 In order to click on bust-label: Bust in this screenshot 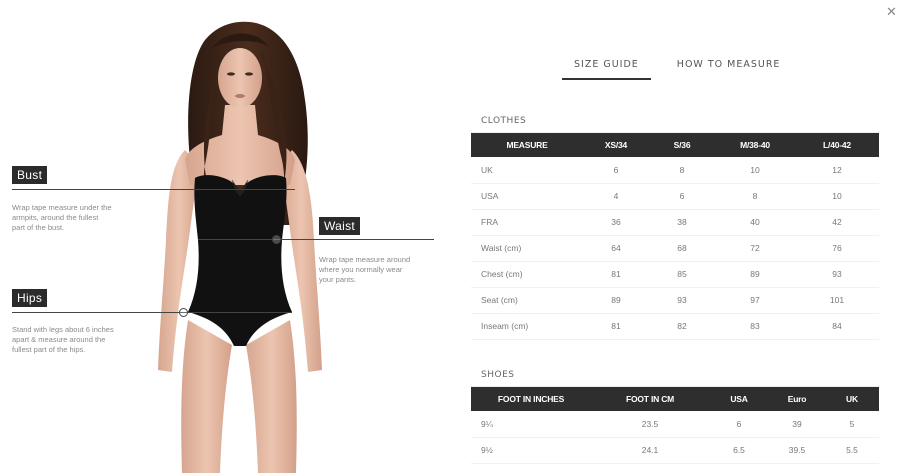, I will do `click(30, 175)`.